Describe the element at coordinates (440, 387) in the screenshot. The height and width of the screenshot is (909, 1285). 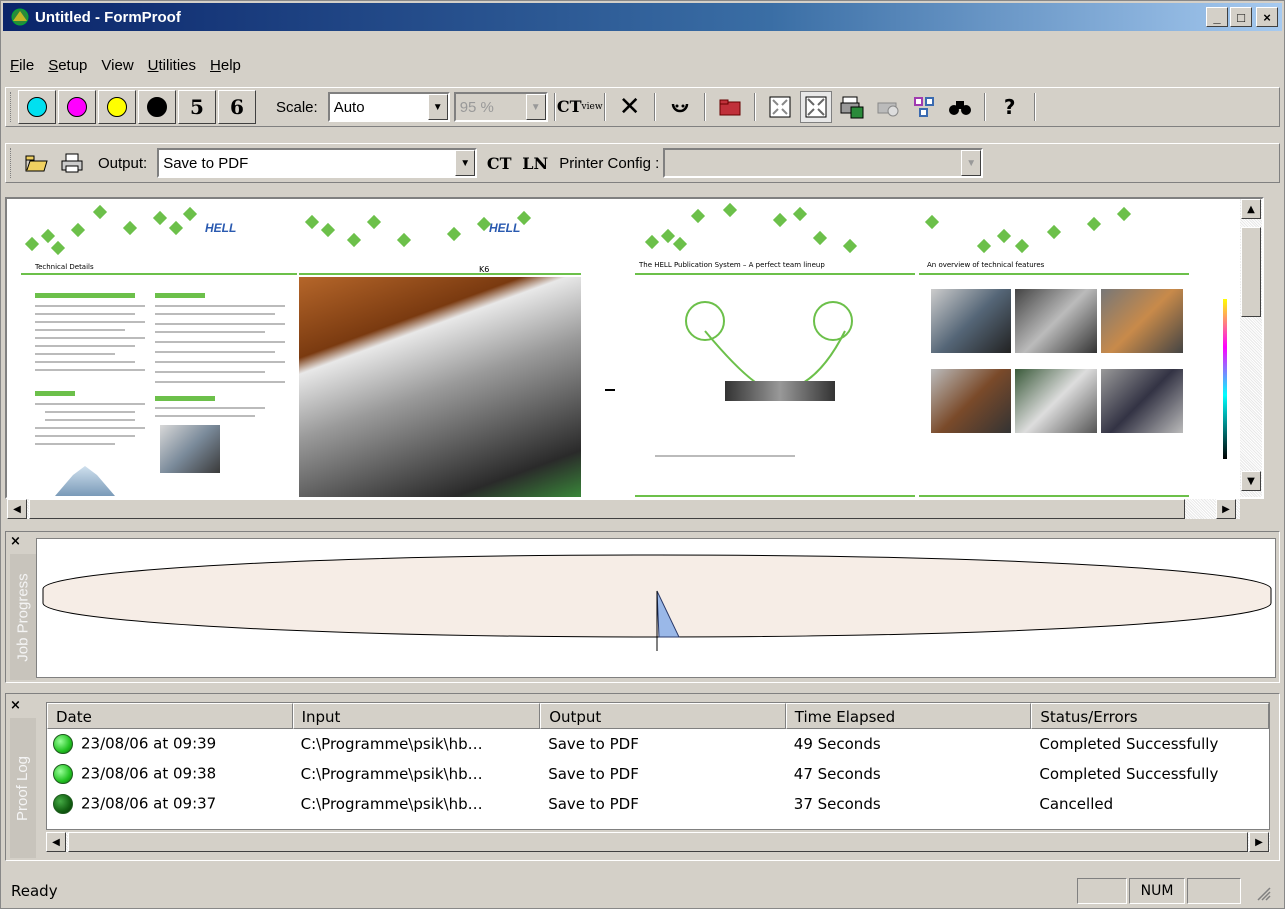
I see `machine-photo` at that location.